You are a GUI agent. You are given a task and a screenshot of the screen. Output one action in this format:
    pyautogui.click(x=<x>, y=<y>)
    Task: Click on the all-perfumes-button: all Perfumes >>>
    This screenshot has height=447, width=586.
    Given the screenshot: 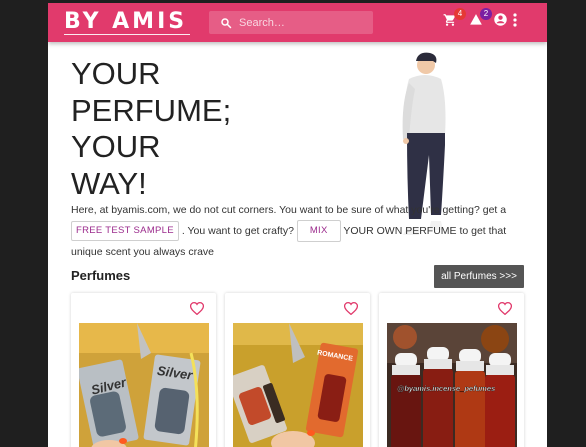 What is the action you would take?
    pyautogui.click(x=479, y=276)
    